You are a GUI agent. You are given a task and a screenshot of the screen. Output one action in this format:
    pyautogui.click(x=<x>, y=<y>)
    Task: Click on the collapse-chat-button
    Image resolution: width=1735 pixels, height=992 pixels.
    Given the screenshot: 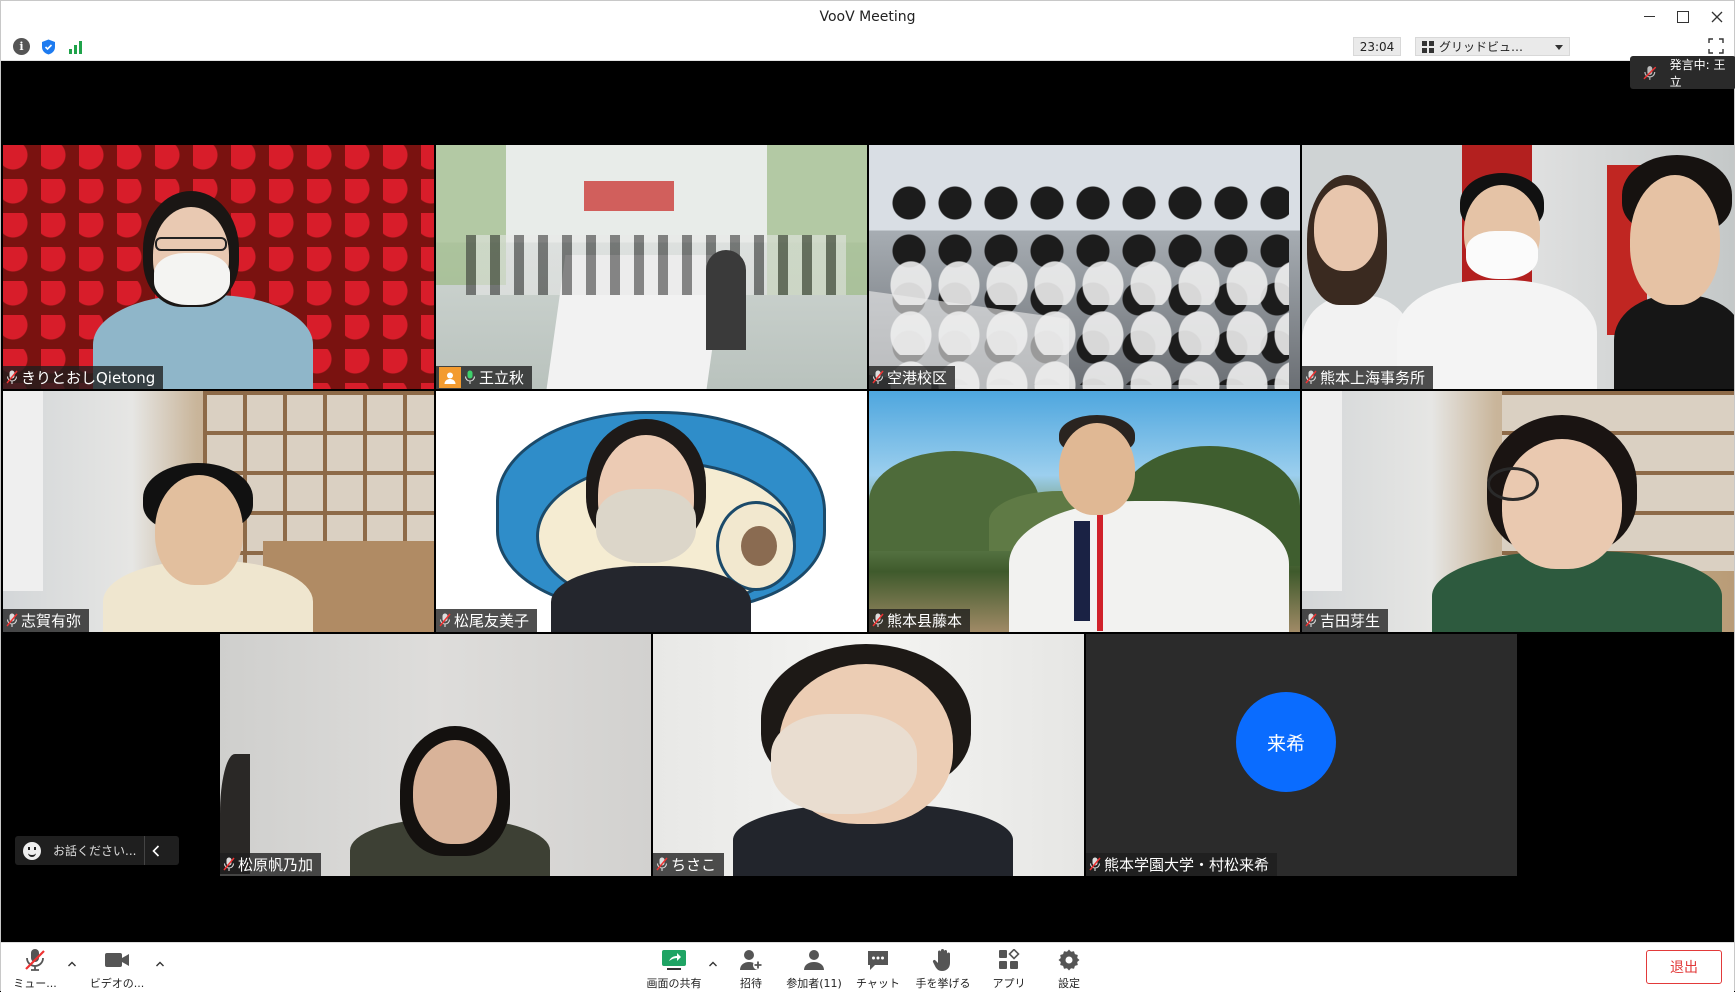 What is the action you would take?
    pyautogui.click(x=156, y=850)
    